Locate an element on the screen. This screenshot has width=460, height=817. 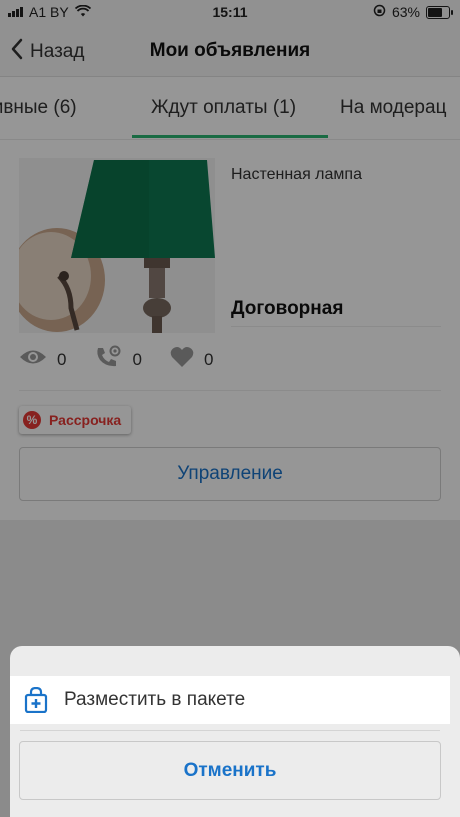
package-plus-icon is located at coordinates (36, 700).